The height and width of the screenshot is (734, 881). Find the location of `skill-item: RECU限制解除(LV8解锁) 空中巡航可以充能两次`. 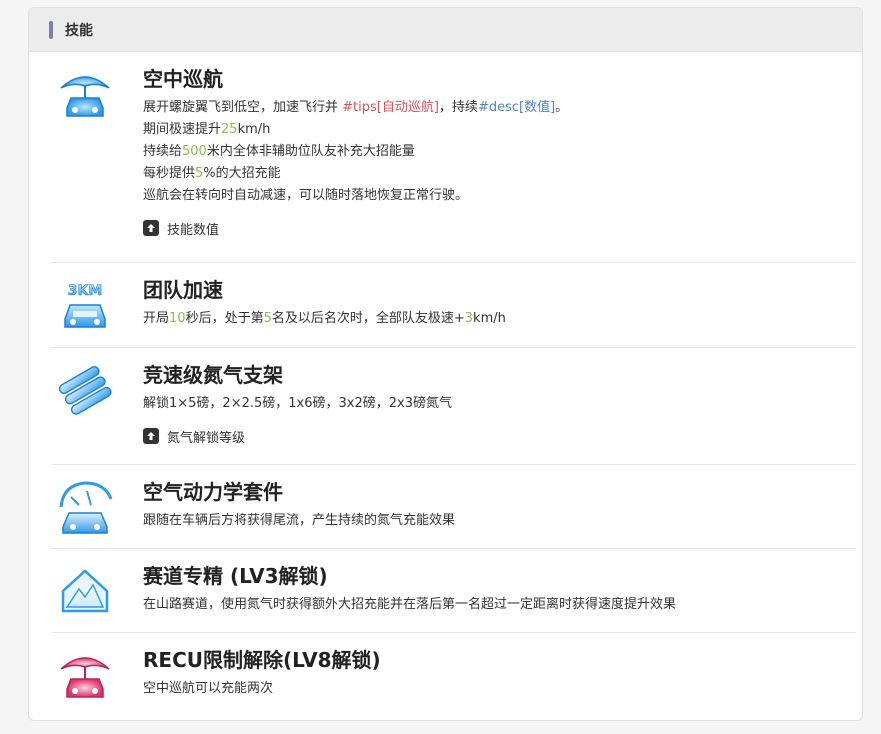

skill-item: RECU限制解除(LV8解锁) 空中巡航可以充能两次 is located at coordinates (453, 676).